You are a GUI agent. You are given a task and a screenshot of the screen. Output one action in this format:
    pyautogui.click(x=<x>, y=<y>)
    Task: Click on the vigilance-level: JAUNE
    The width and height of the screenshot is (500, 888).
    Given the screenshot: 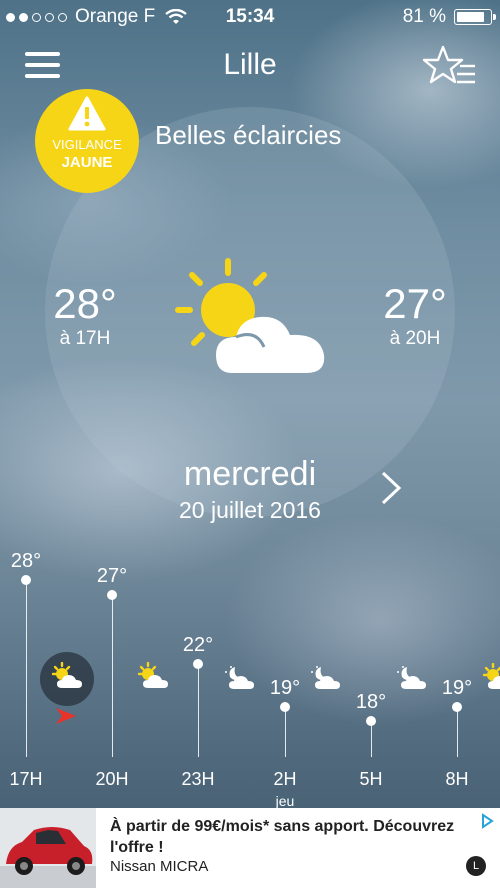 What is the action you would take?
    pyautogui.click(x=87, y=162)
    